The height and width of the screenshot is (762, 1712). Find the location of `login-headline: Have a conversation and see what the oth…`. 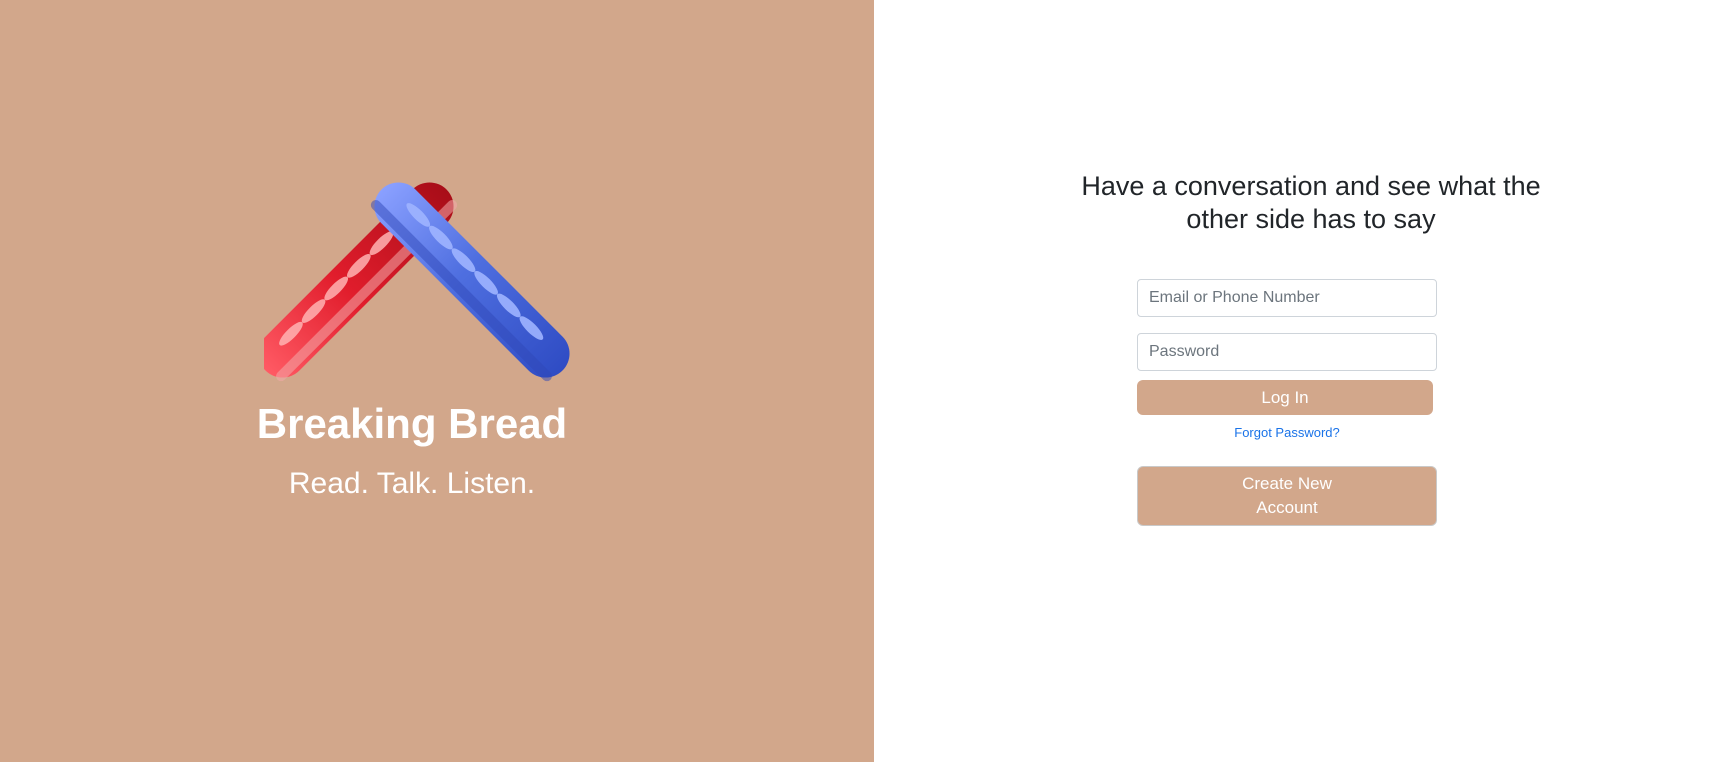

login-headline: Have a conversation and see what the oth… is located at coordinates (1311, 202).